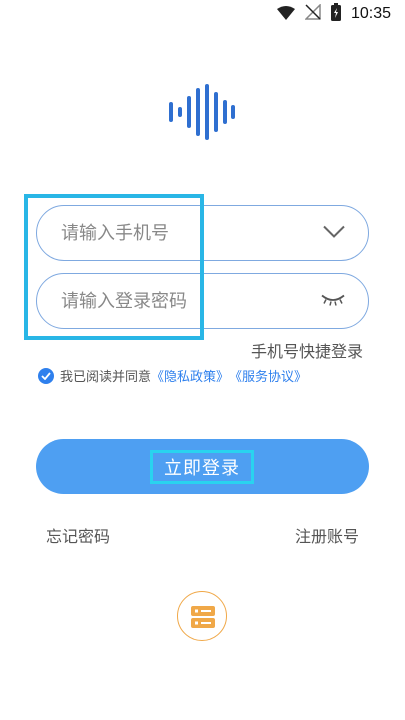  I want to click on privacy-policy-link: 《隐私政策》, so click(190, 375).